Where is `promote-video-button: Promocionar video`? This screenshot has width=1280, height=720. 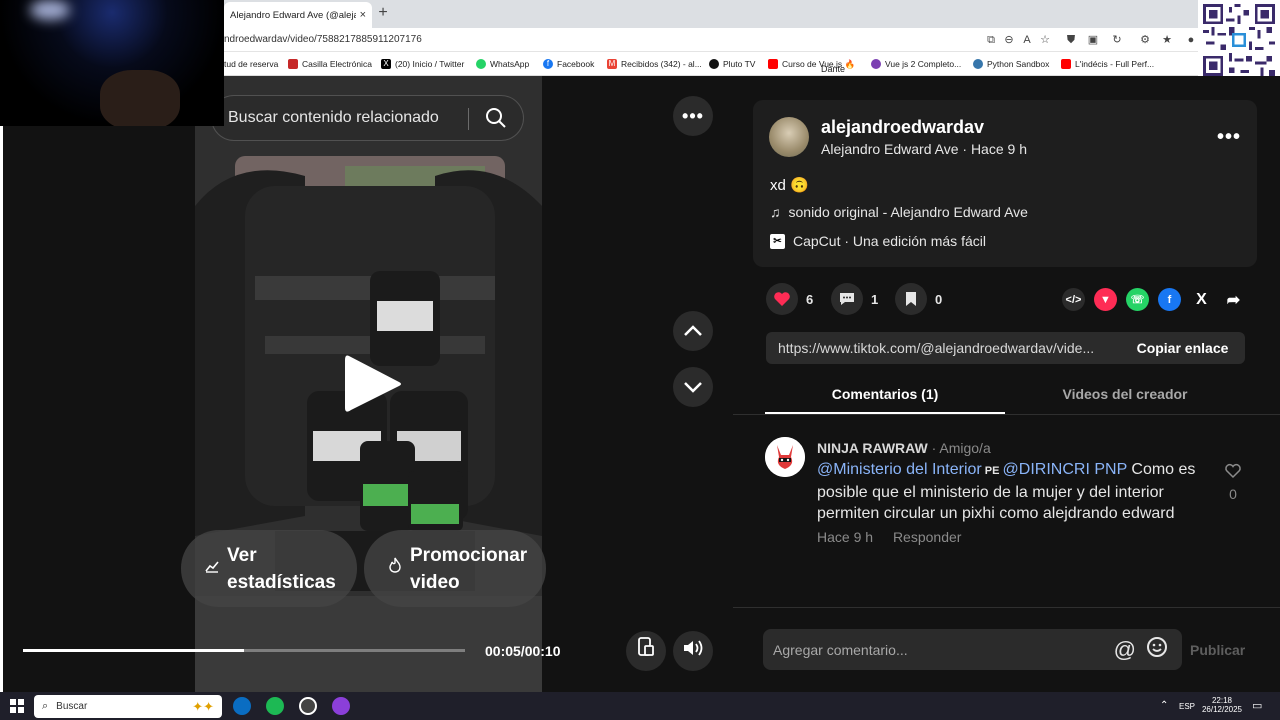
promote-video-button: Promocionar video is located at coordinates (455, 568).